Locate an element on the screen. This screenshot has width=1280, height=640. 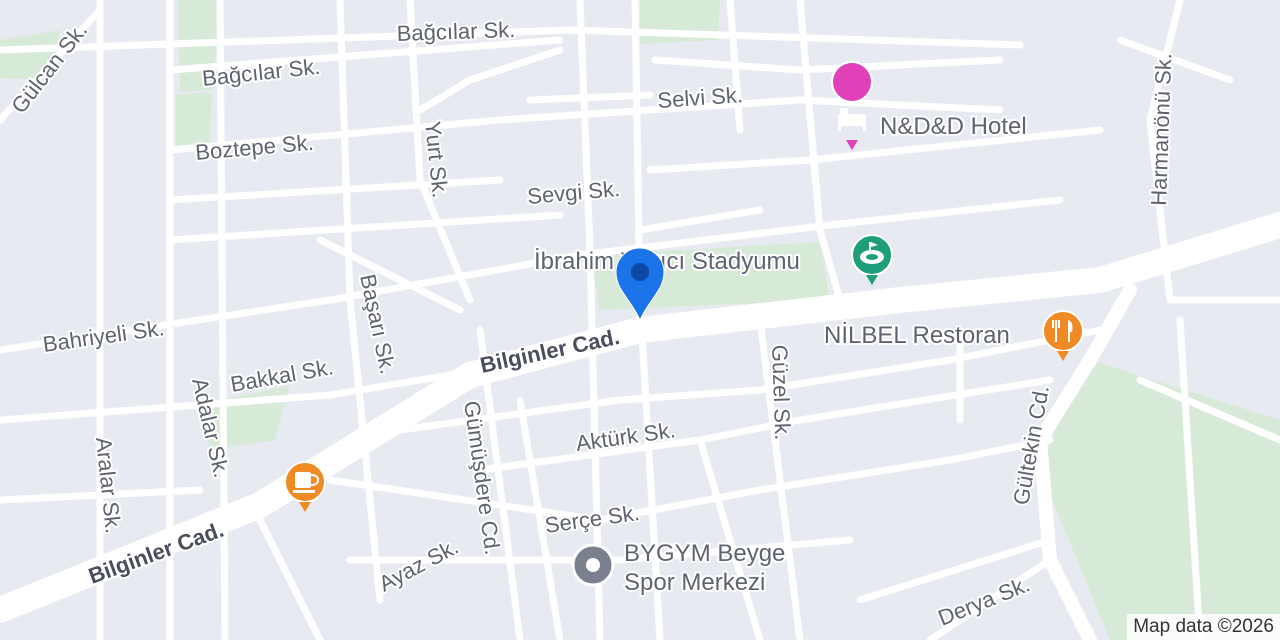
street-label-ayaz: Ayaz Sk. is located at coordinates (419, 565).